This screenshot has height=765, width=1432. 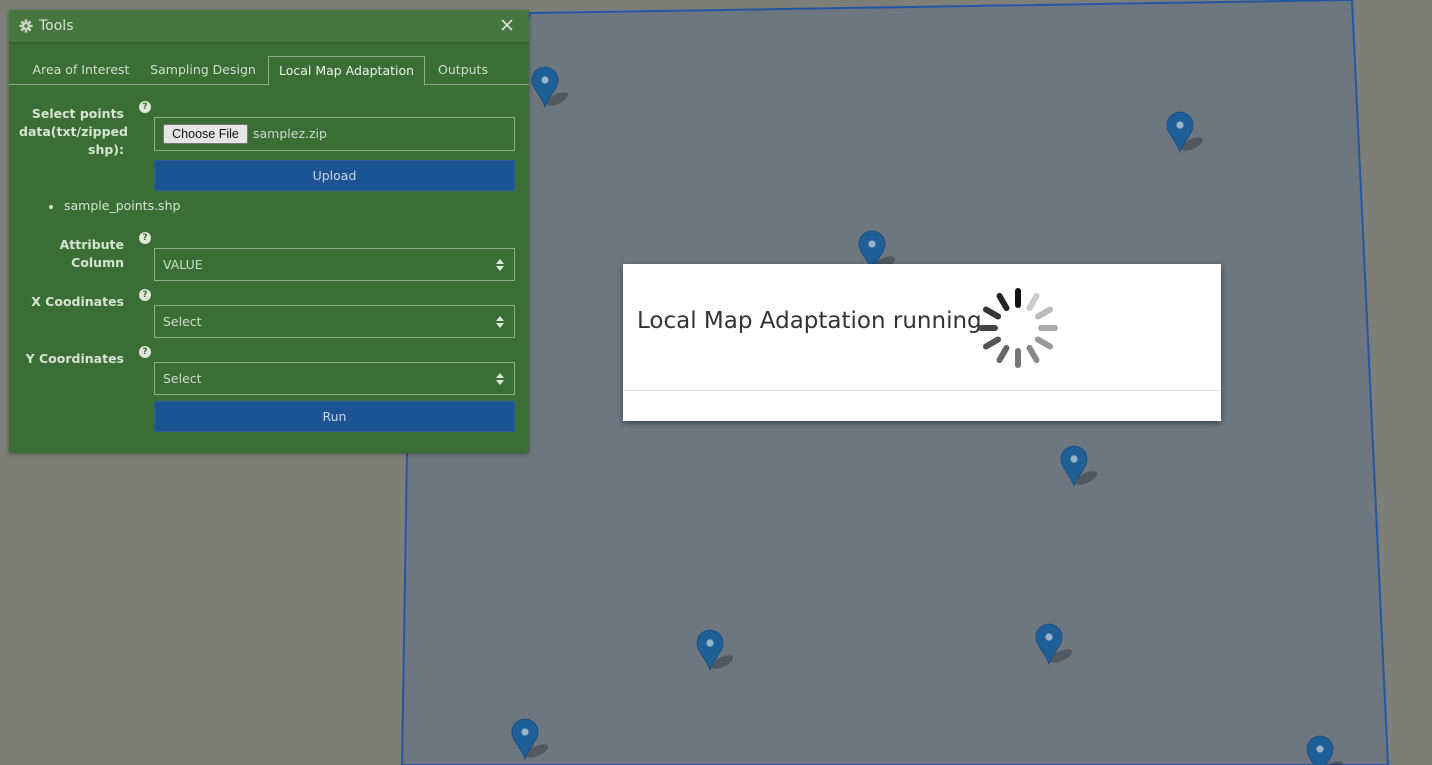 What do you see at coordinates (74, 358) in the screenshot?
I see `y-coordinates-label: Y Coordinates` at bounding box center [74, 358].